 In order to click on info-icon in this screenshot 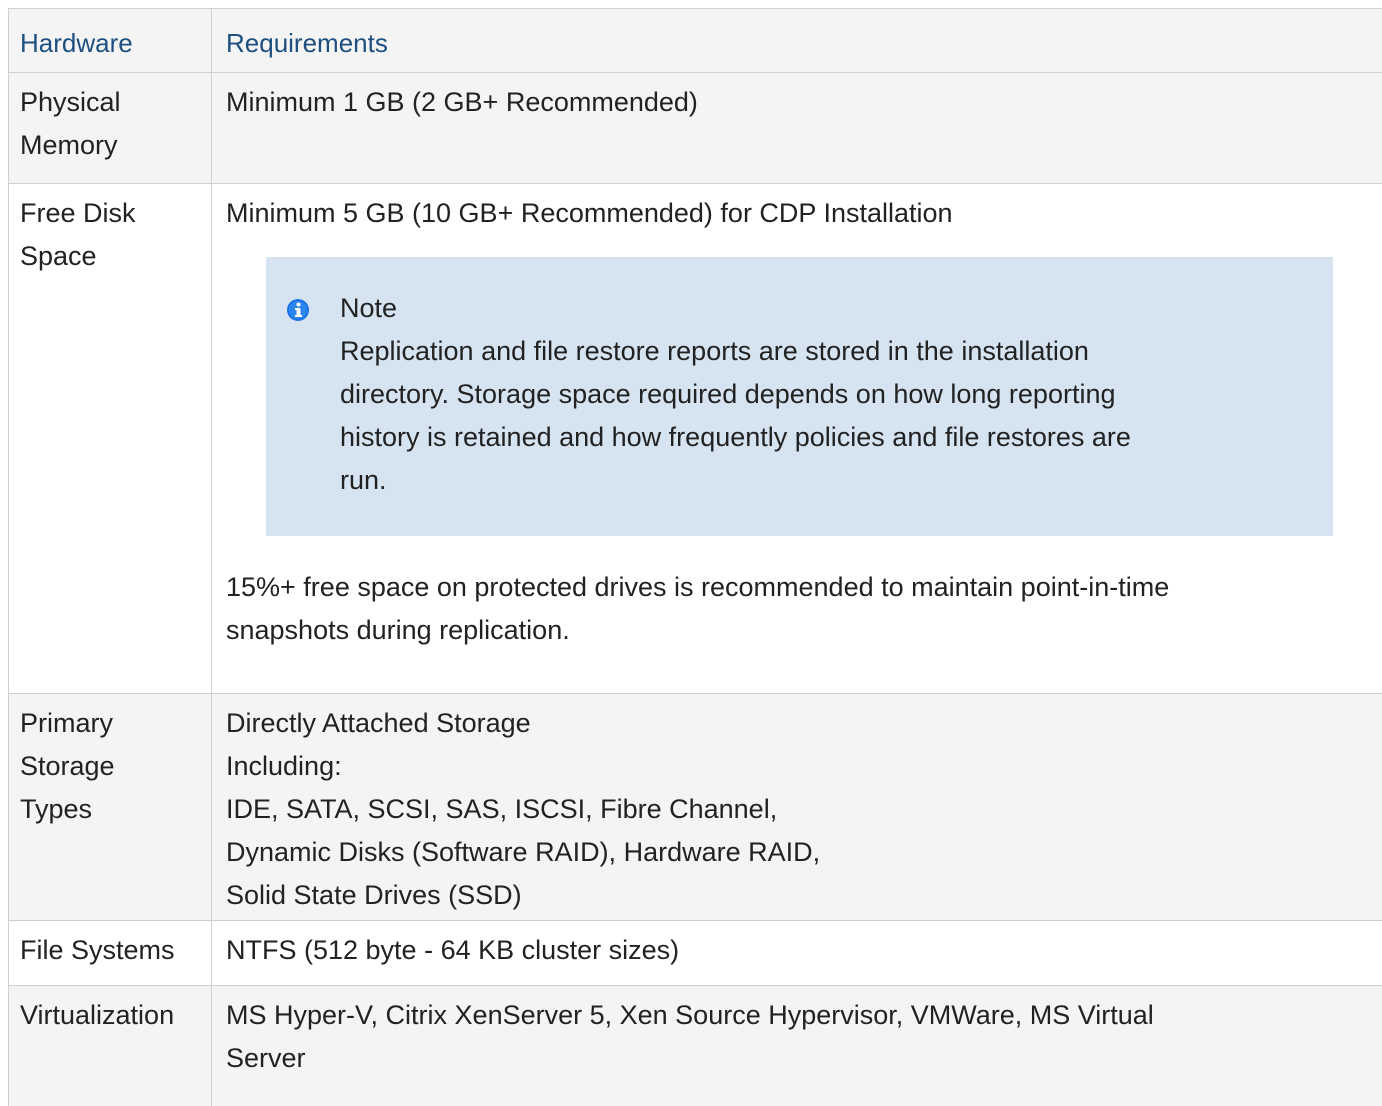, I will do `click(301, 397)`.